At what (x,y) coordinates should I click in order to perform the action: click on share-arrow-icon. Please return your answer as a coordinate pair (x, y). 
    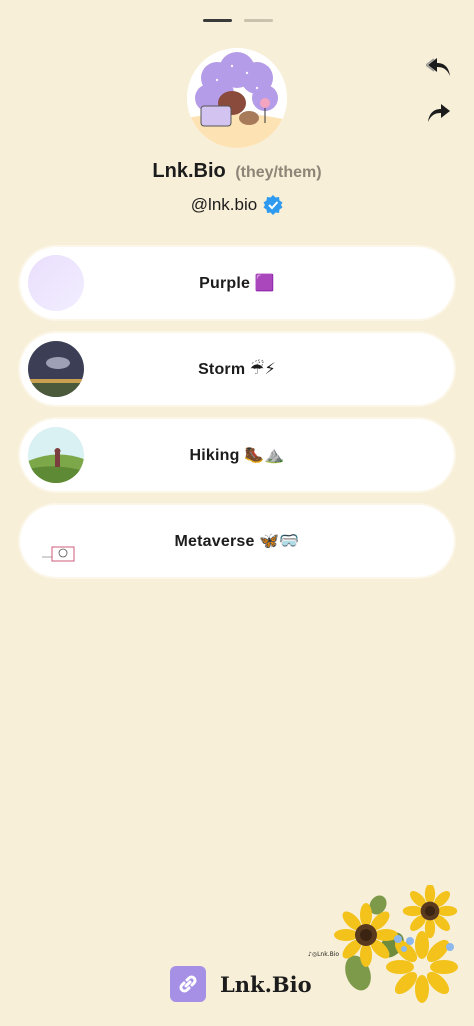
    Looking at the image, I should click on (439, 113).